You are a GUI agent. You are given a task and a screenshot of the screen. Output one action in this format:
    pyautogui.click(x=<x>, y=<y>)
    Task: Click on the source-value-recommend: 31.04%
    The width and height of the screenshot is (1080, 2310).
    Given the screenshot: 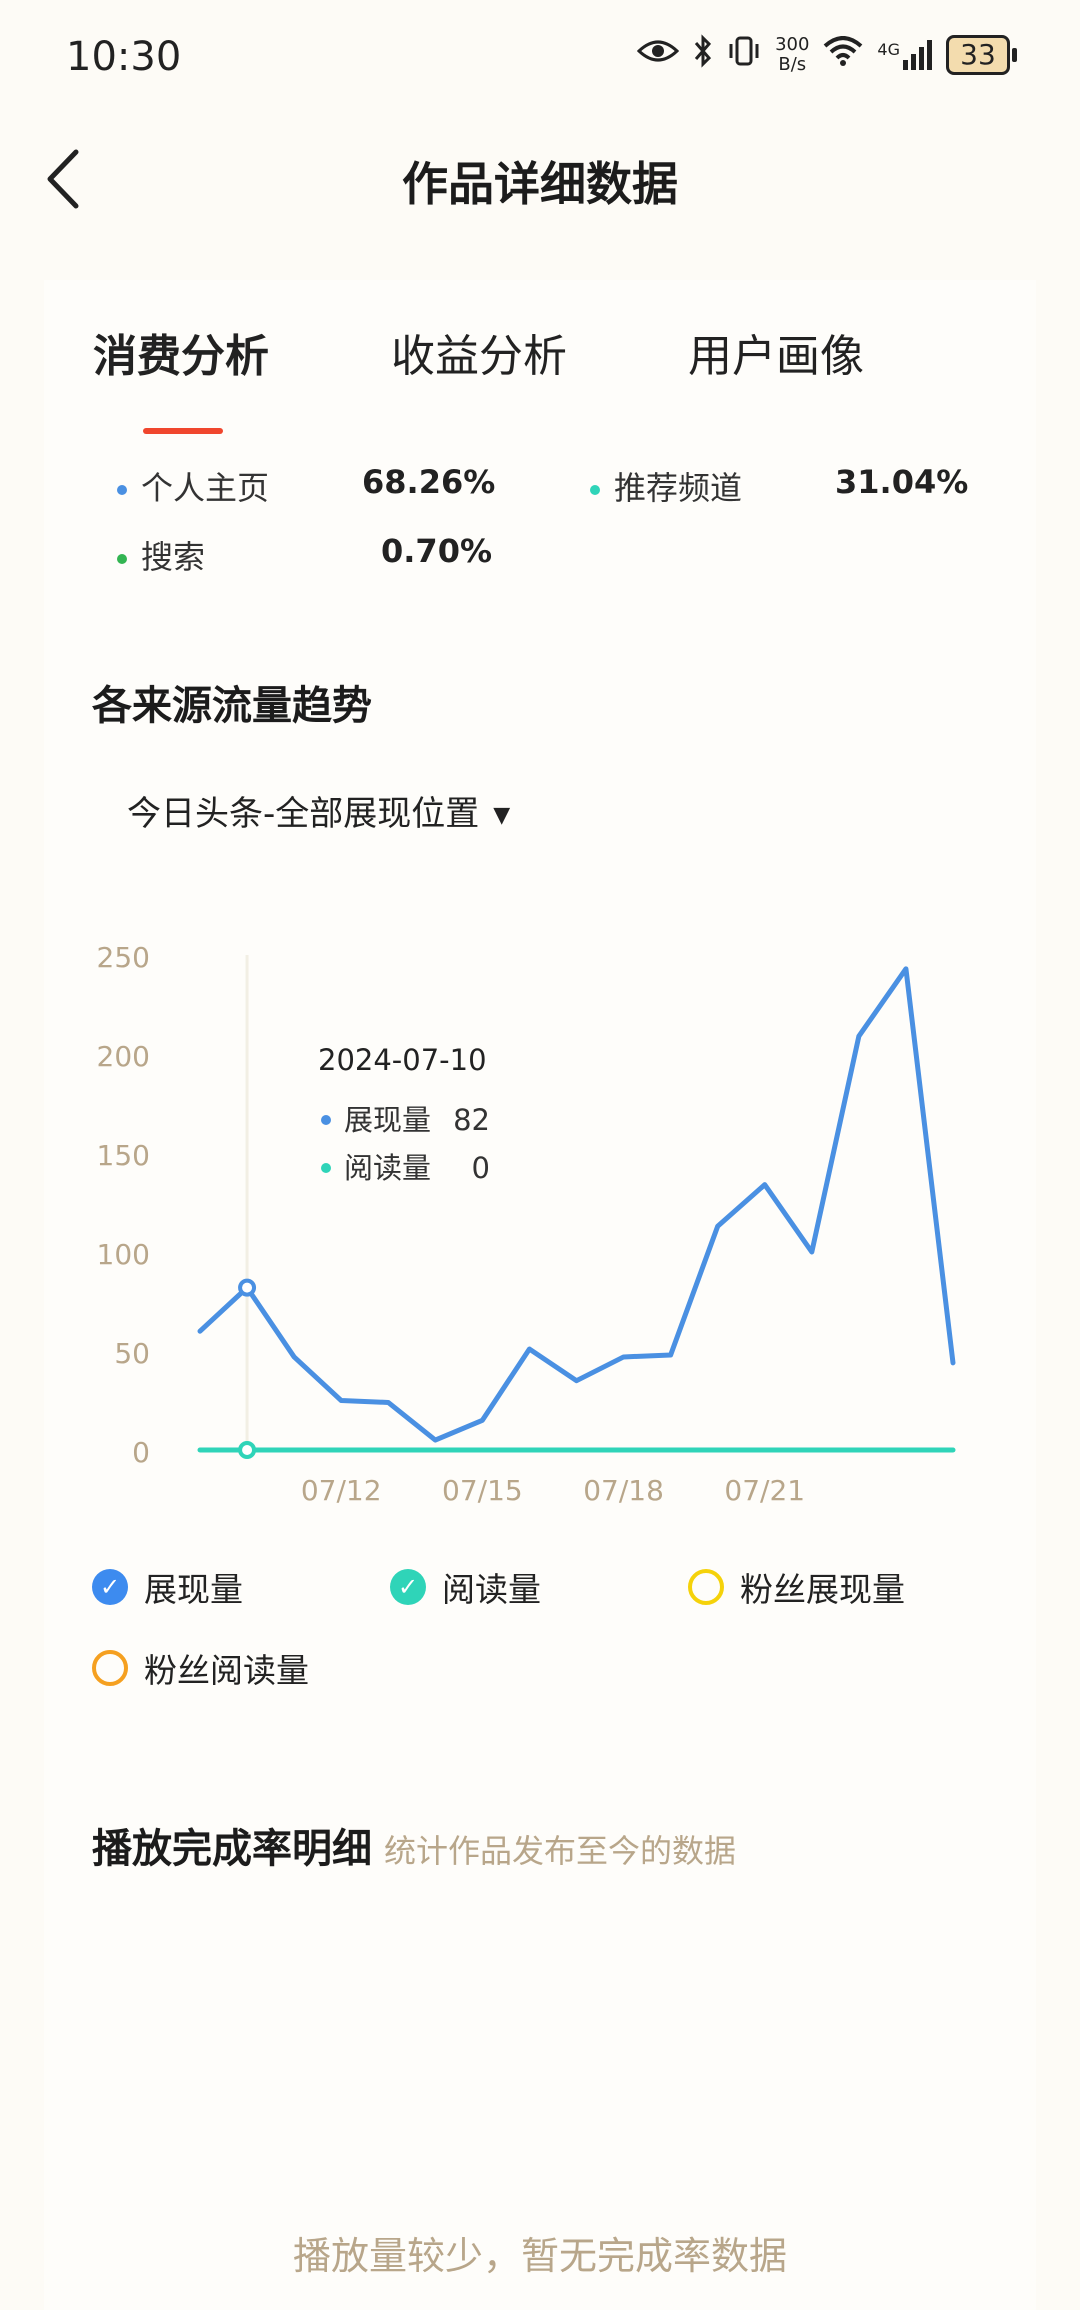 What is the action you would take?
    pyautogui.click(x=902, y=482)
    